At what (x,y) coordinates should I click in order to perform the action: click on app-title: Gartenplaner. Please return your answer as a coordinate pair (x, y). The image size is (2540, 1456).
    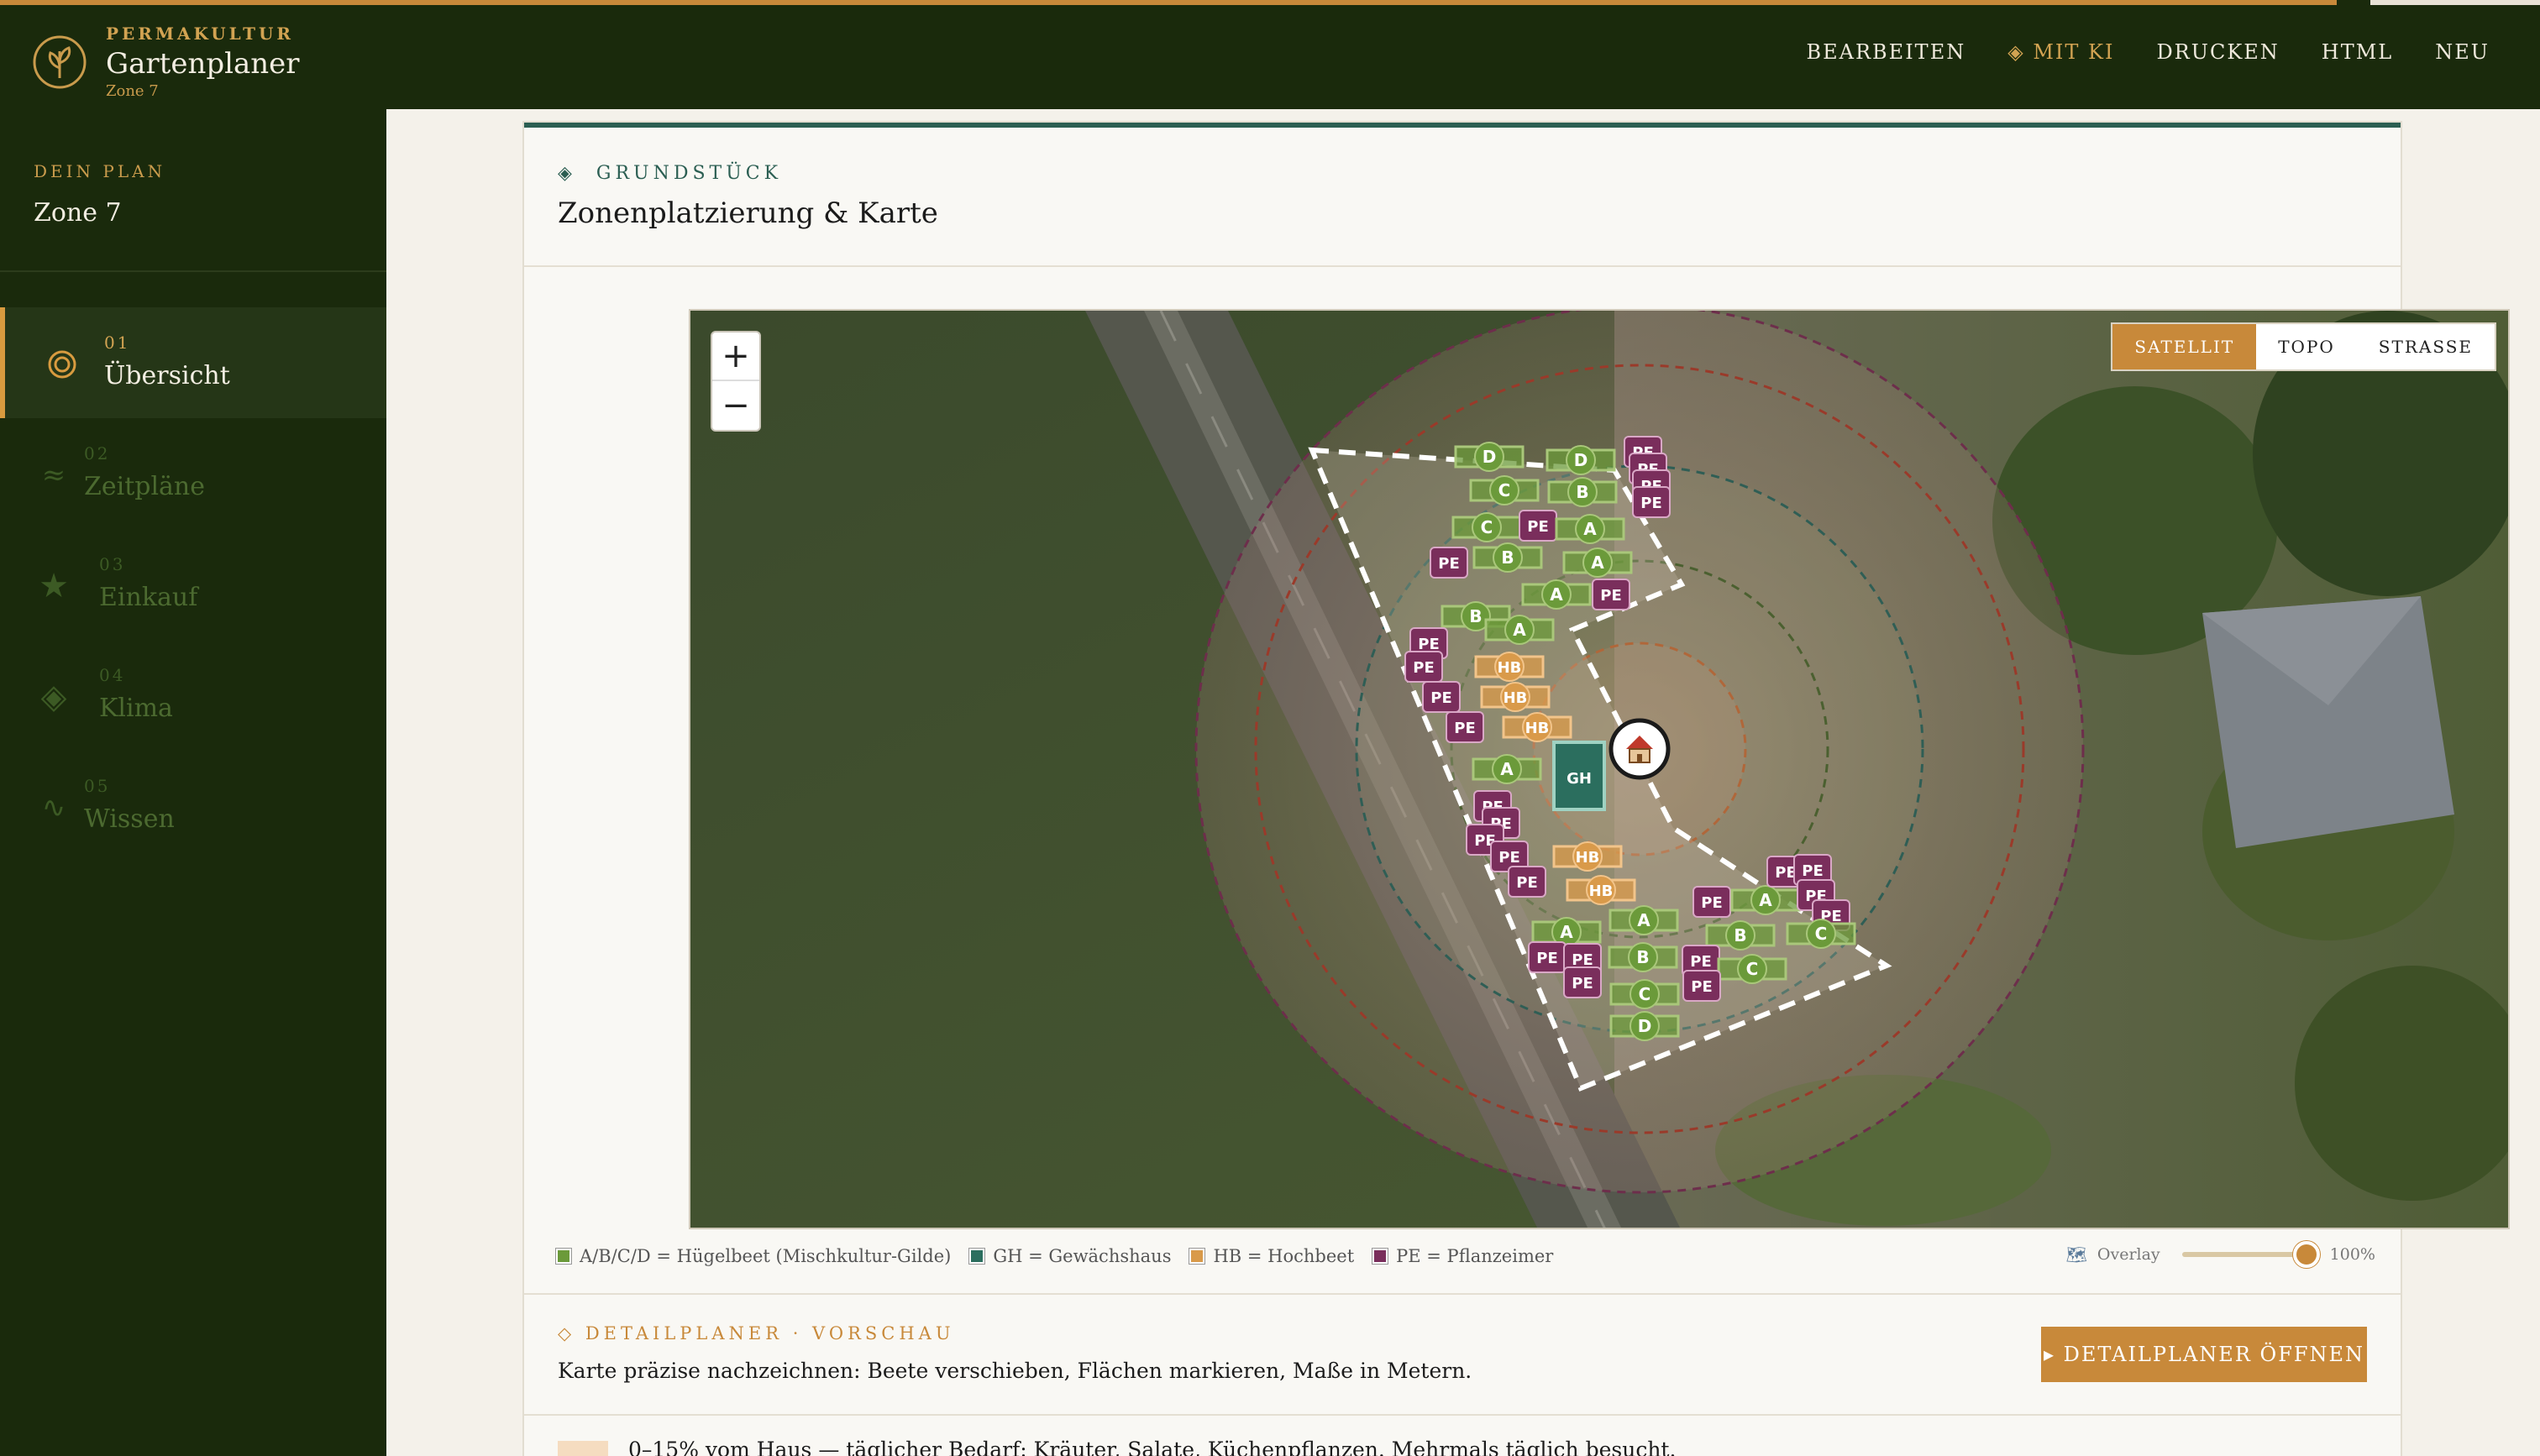
    Looking at the image, I should click on (203, 64).